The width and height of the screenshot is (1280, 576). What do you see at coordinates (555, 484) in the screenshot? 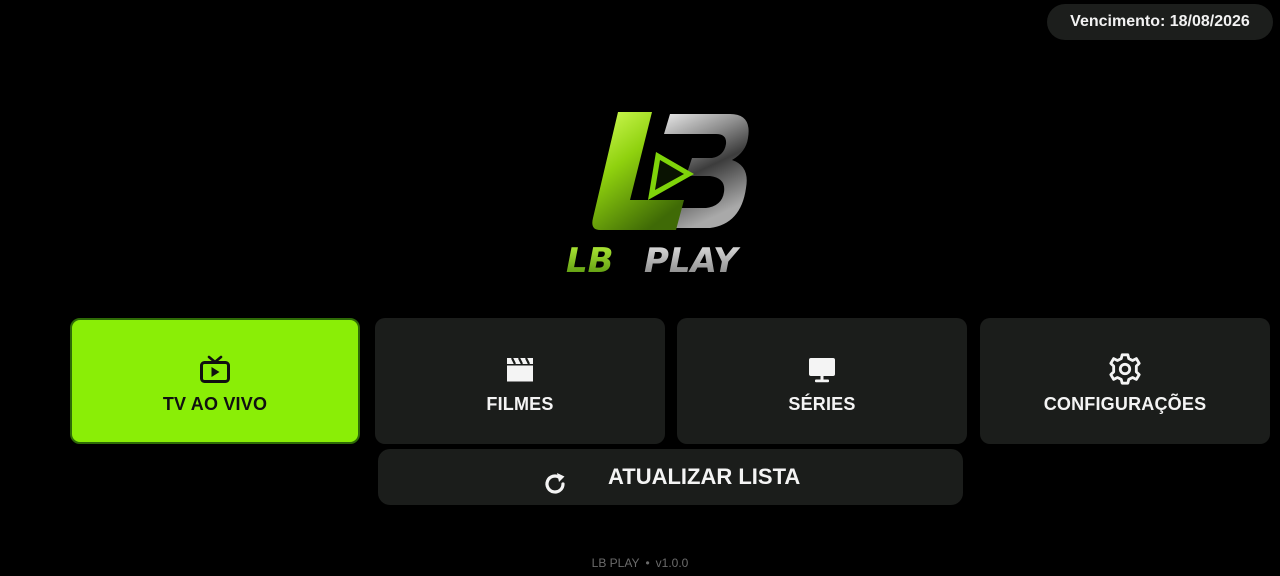
I see `refresh-icon` at bounding box center [555, 484].